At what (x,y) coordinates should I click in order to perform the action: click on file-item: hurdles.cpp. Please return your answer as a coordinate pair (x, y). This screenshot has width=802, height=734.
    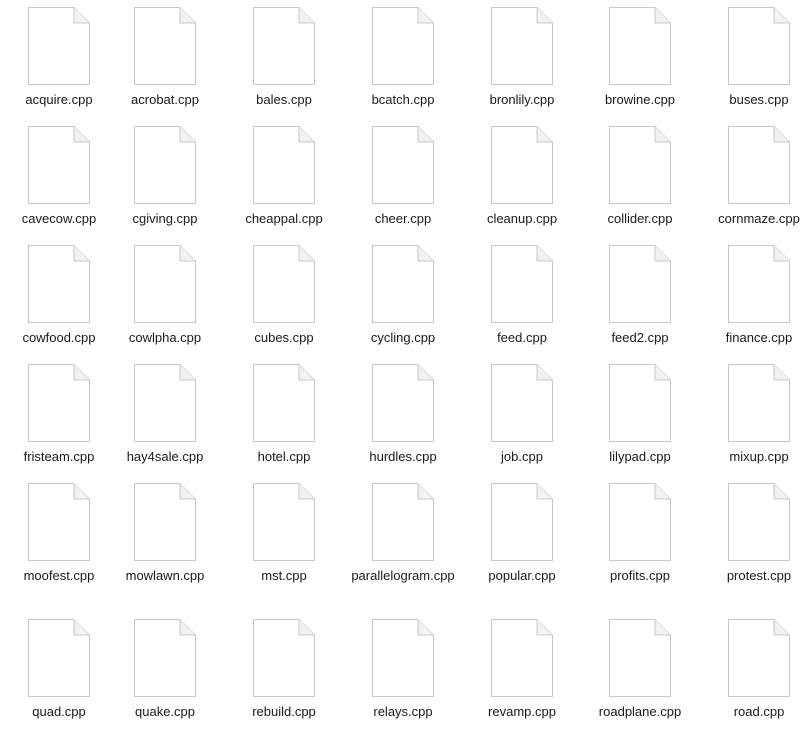
    Looking at the image, I should click on (403, 415).